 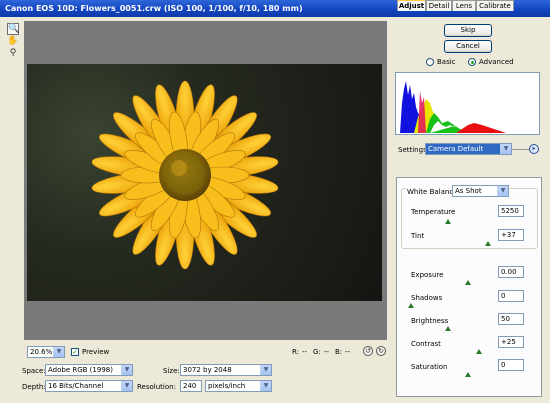 I want to click on resolution-label: Resolution:, so click(x=156, y=387).